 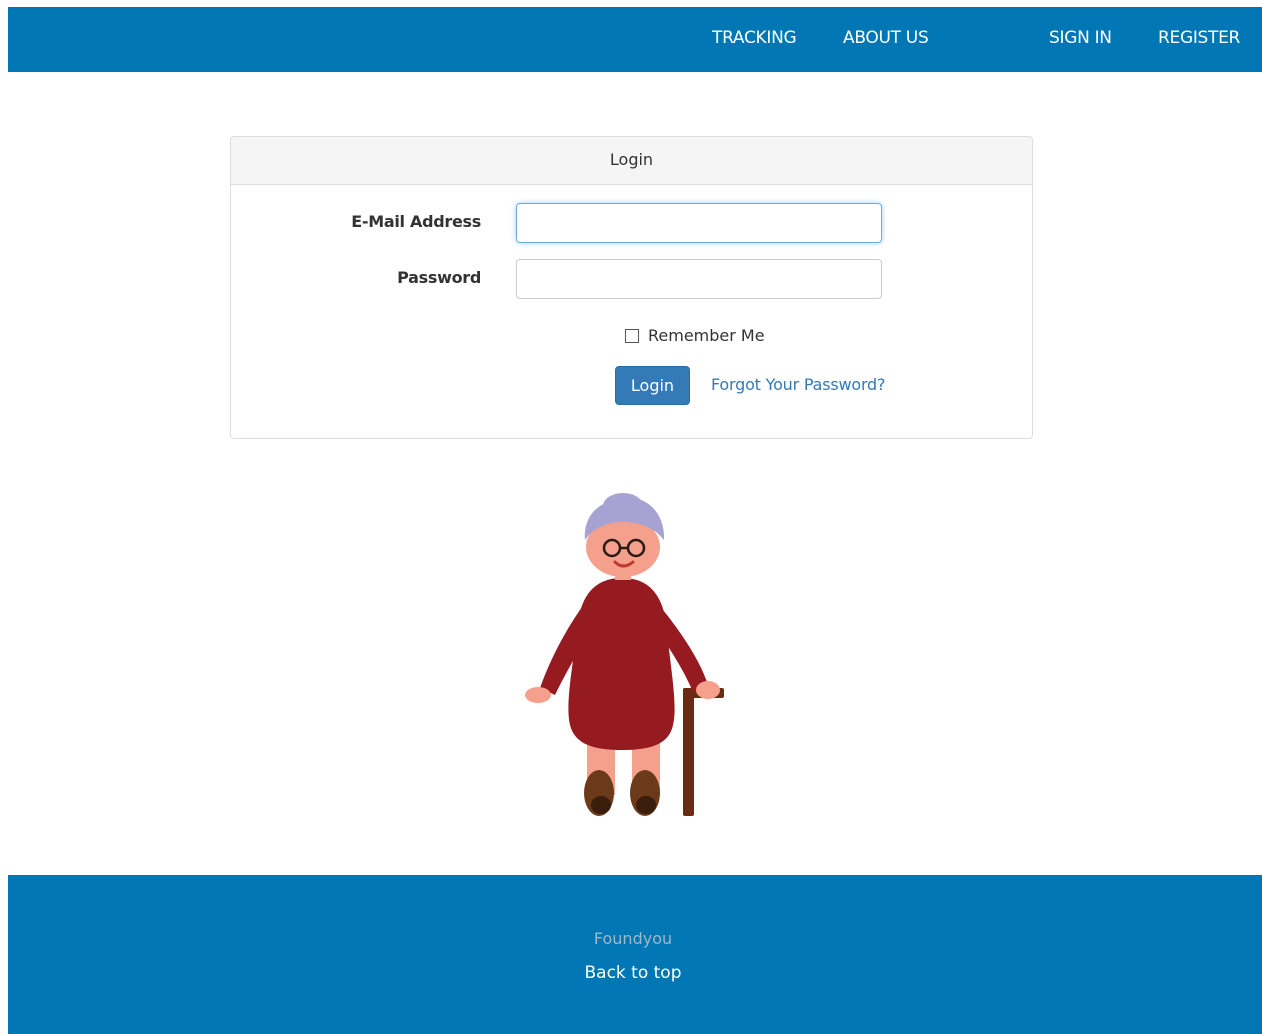 I want to click on left-hand, so click(x=538, y=695).